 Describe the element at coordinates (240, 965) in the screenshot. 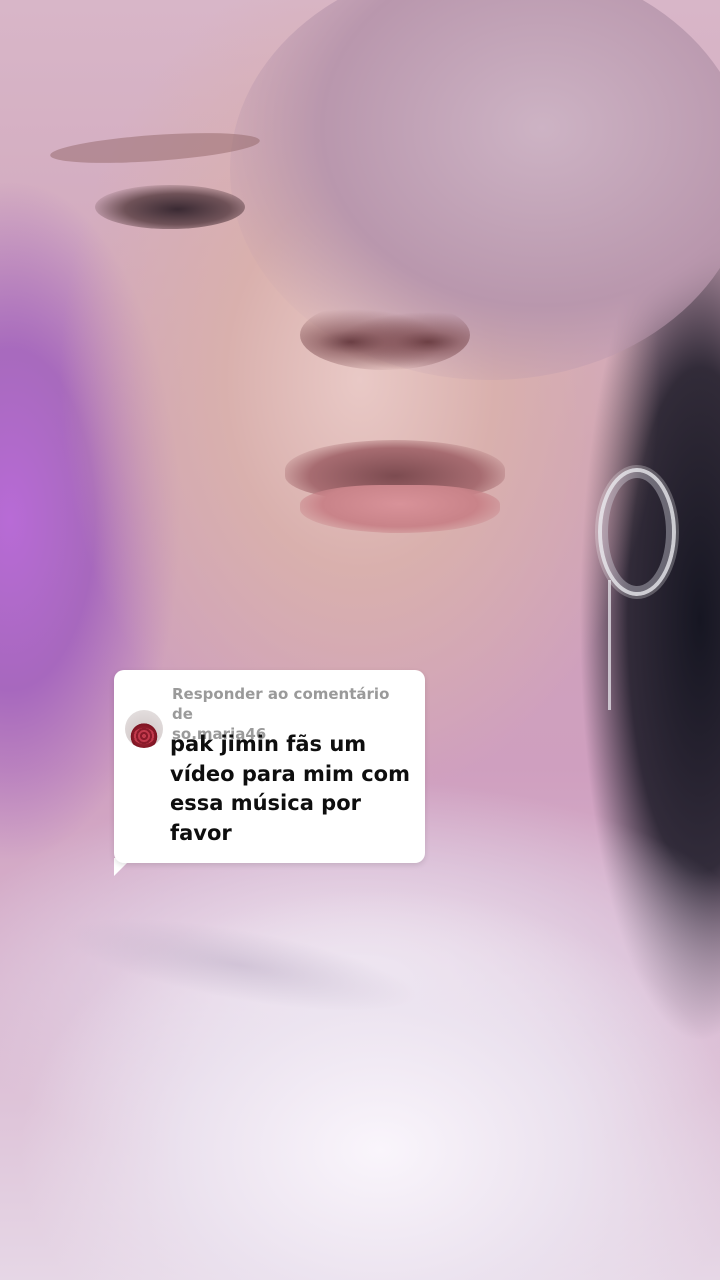

I see `video-sweater-shade` at that location.